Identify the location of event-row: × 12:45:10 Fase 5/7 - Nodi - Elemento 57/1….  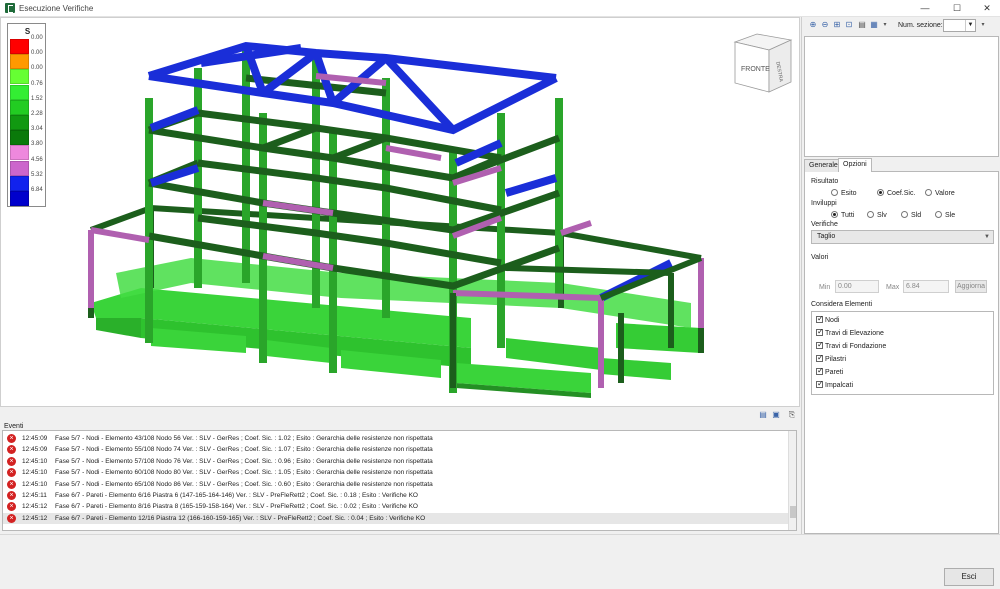
(395, 461).